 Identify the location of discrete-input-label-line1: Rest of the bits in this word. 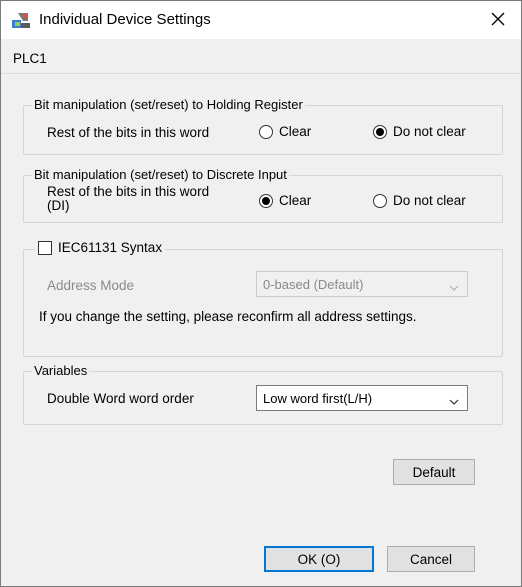
(128, 191).